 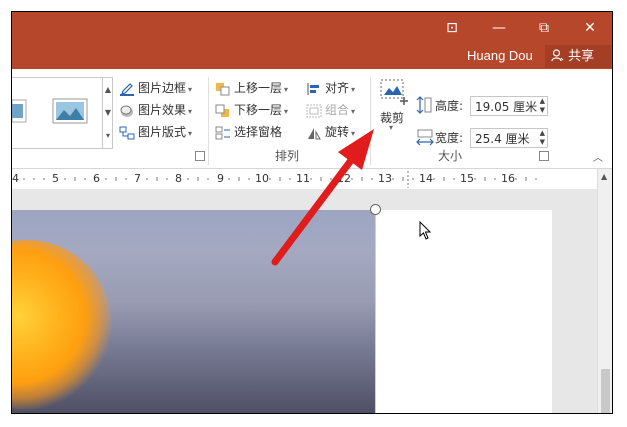 I want to click on ruler-number: 10, so click(x=262, y=178).